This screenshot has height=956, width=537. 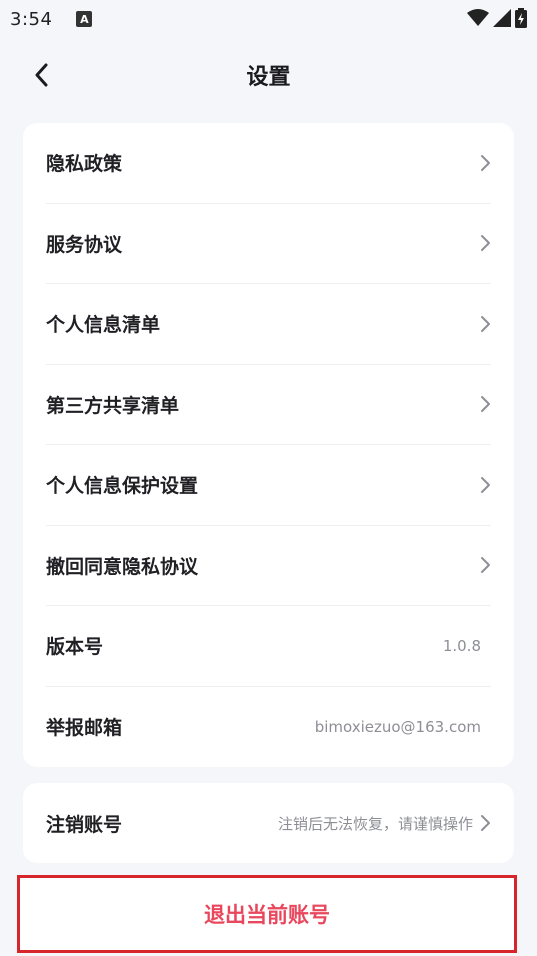 I want to click on settings-item-withdraw-consent: 撤回同意隐私协议, so click(x=268, y=566).